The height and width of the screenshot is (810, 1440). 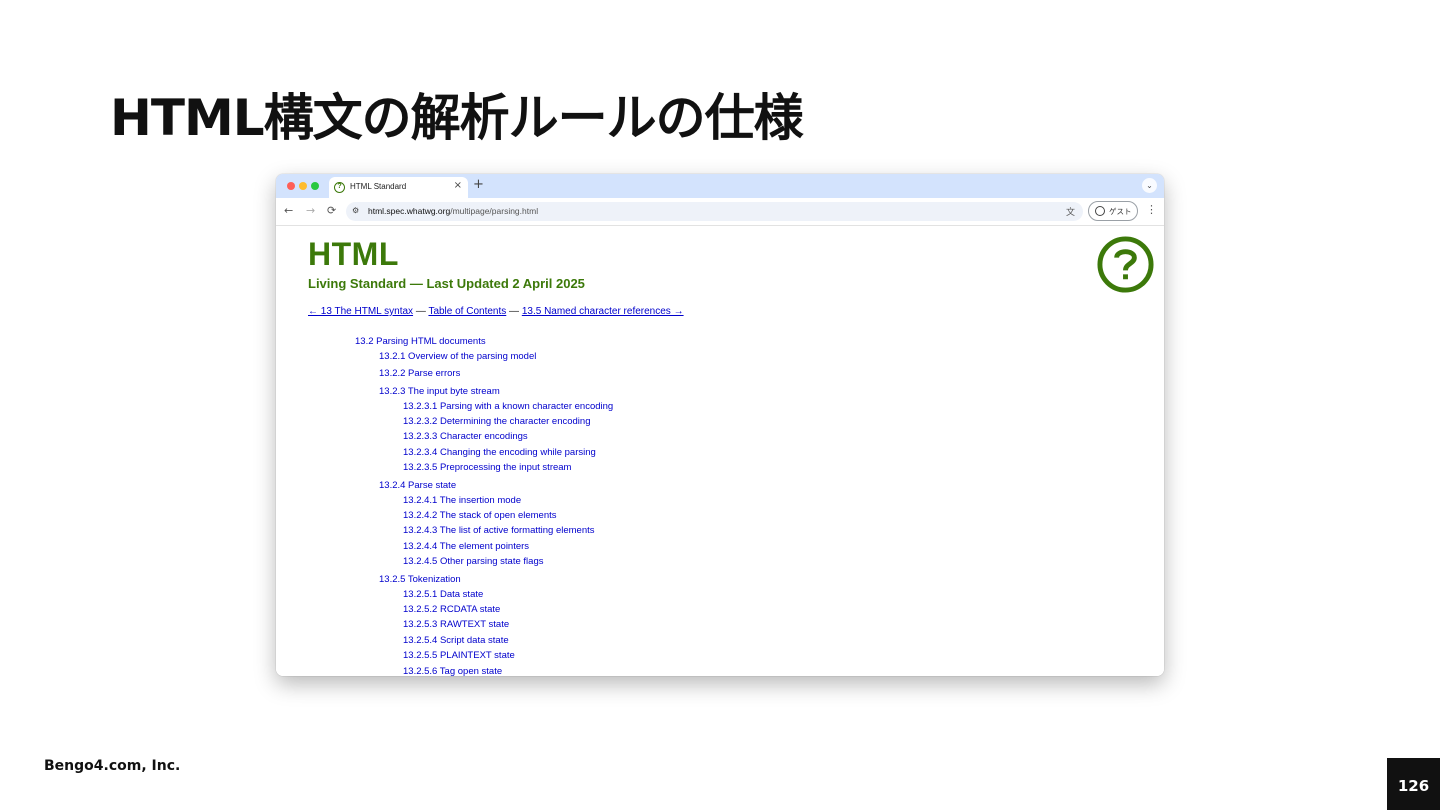 What do you see at coordinates (439, 391) in the screenshot?
I see `toc-link: 13.2.3 The input byte stream` at bounding box center [439, 391].